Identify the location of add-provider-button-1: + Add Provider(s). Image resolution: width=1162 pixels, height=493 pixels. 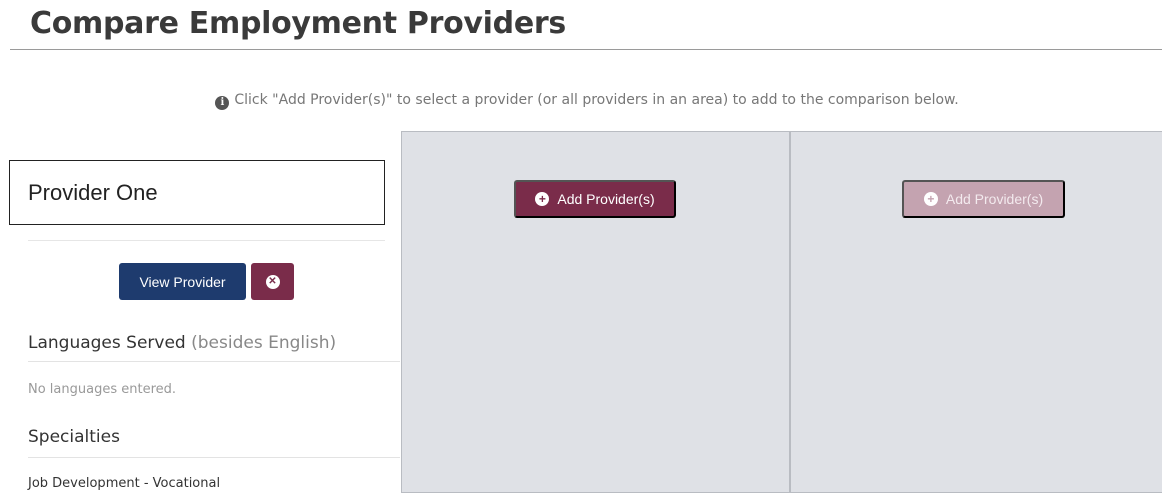
(595, 199).